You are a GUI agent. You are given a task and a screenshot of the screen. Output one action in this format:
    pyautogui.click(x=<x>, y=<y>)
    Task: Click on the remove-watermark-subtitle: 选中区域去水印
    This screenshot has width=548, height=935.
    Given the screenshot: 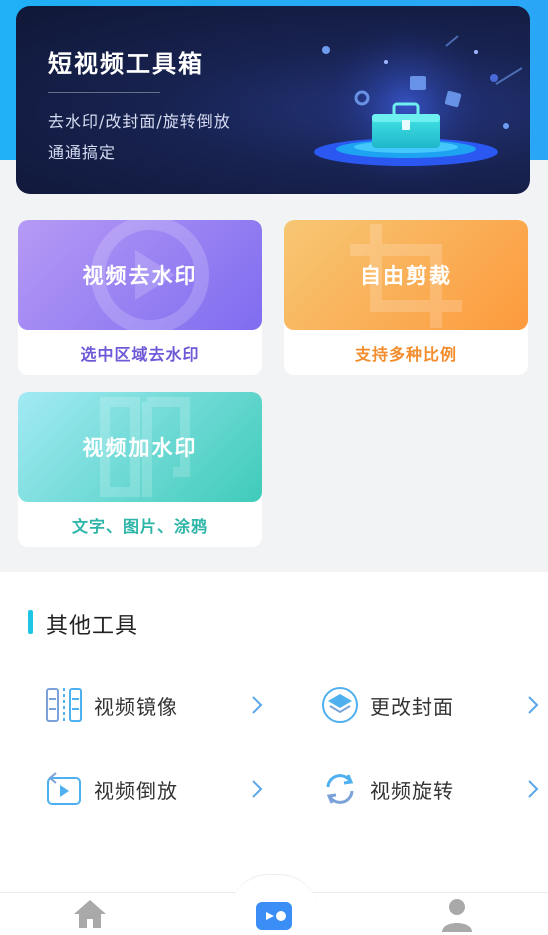 What is the action you would take?
    pyautogui.click(x=140, y=354)
    